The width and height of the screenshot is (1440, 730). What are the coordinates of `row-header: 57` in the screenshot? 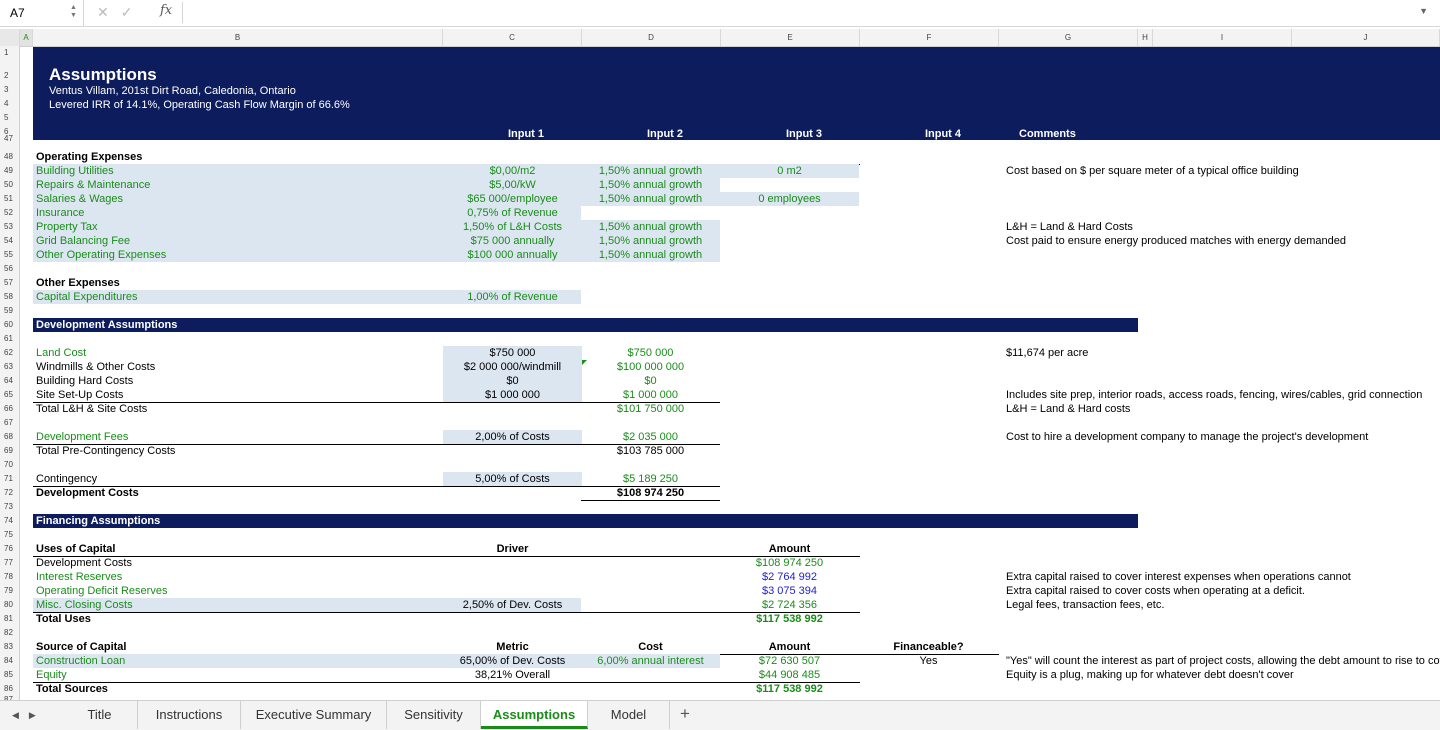 It's located at (9, 283).